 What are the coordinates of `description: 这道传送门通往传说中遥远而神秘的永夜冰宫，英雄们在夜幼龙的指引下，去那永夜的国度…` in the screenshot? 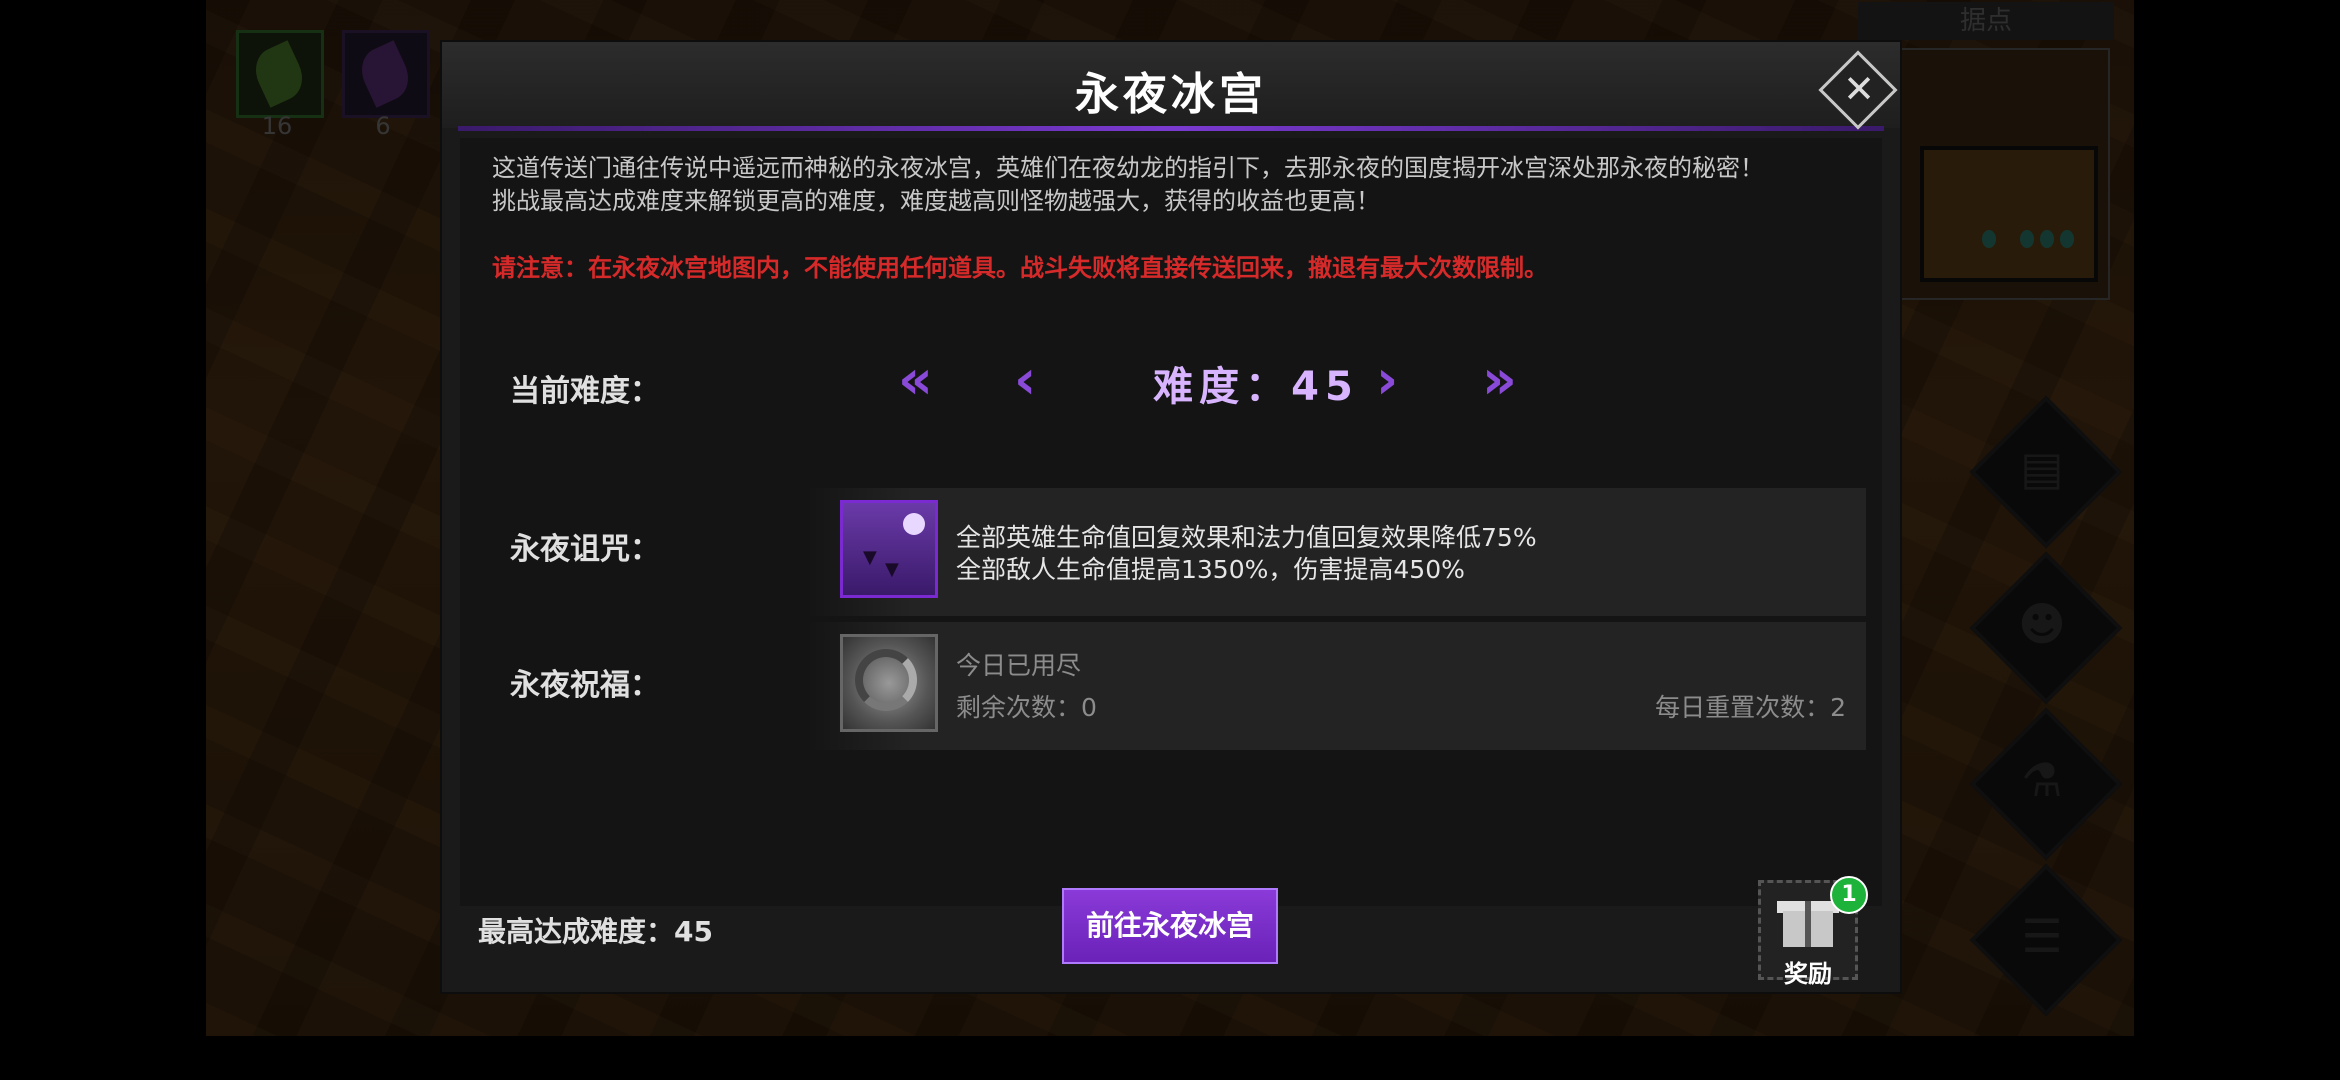 It's located at (1192, 185).